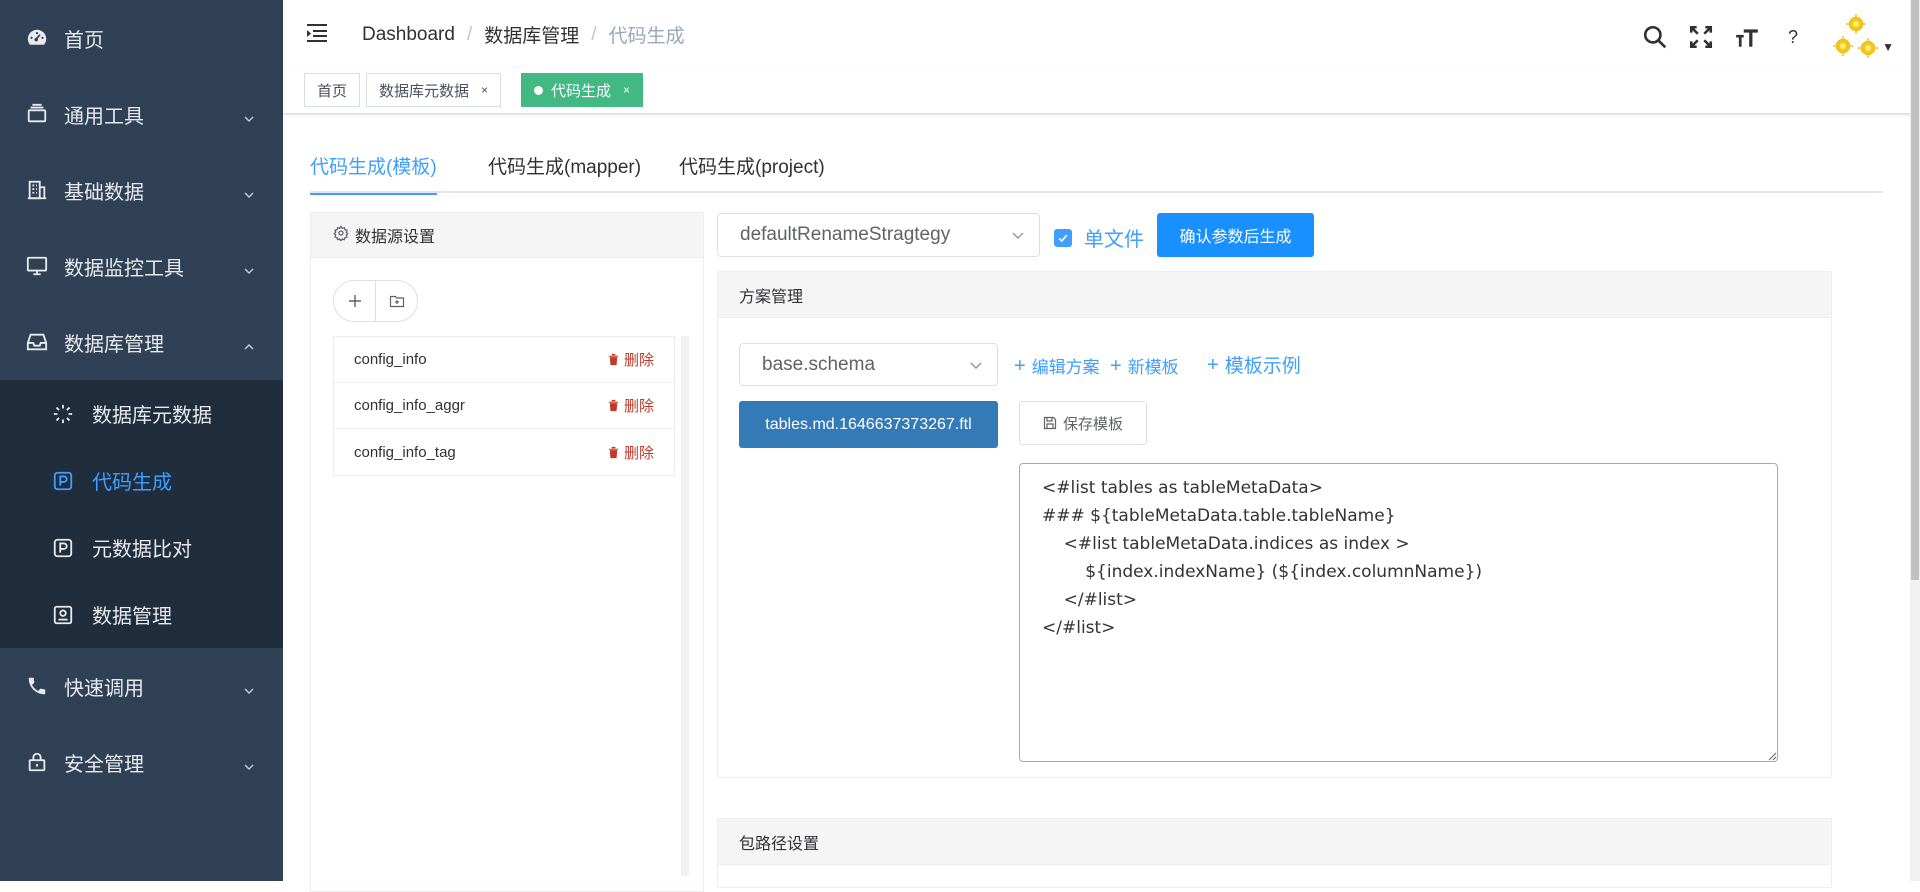 Image resolution: width=1920 pixels, height=892 pixels. Describe the element at coordinates (504, 452) in the screenshot. I see `list-item: config_info_tag 删除` at that location.